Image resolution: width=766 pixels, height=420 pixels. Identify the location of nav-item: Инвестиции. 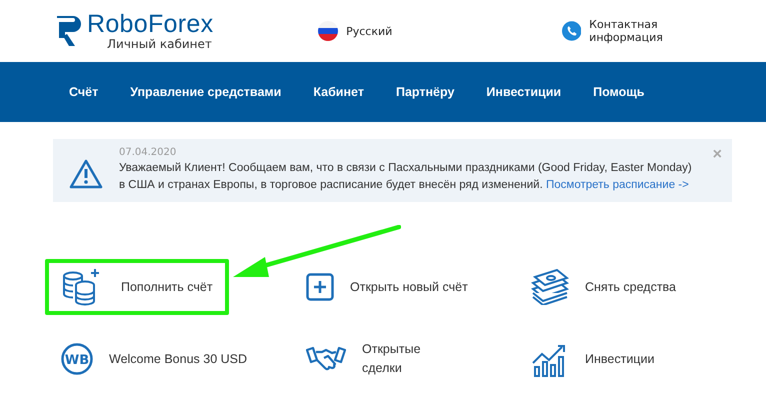
(524, 92).